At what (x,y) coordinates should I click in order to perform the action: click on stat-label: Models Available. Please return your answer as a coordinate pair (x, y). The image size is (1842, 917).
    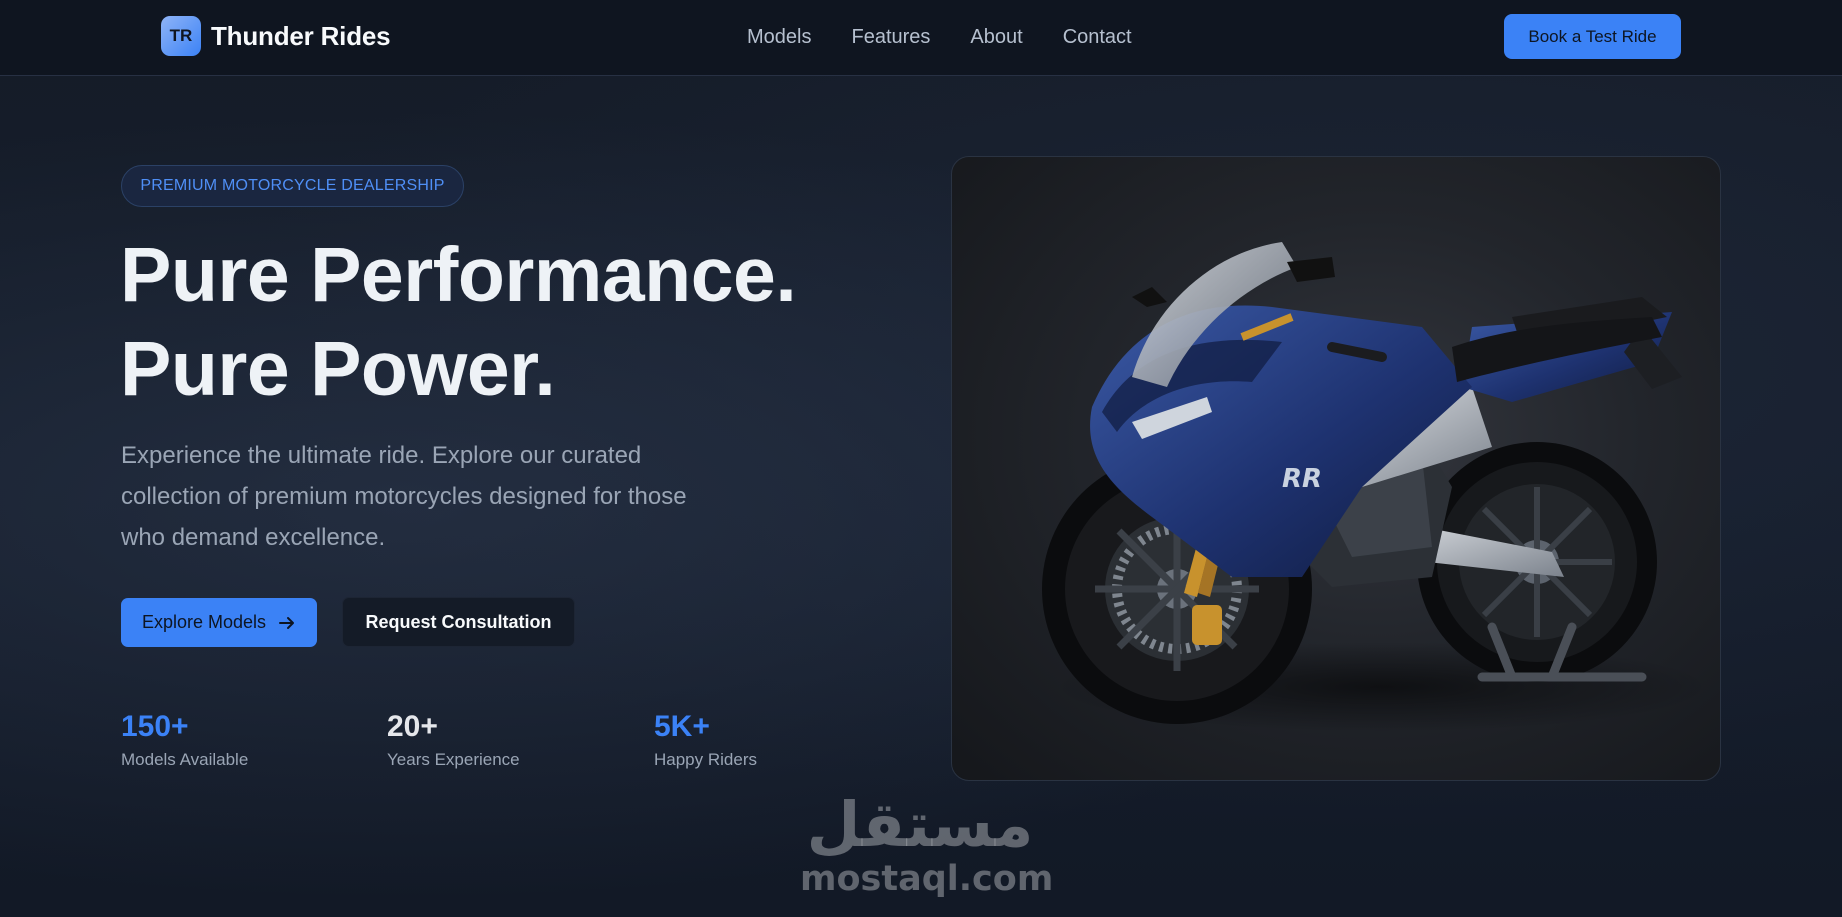
    Looking at the image, I should click on (185, 759).